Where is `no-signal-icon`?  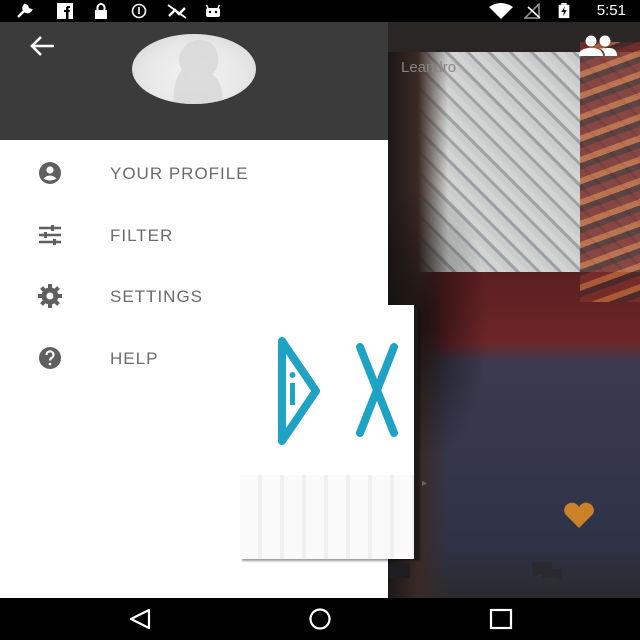 no-signal-icon is located at coordinates (532, 11).